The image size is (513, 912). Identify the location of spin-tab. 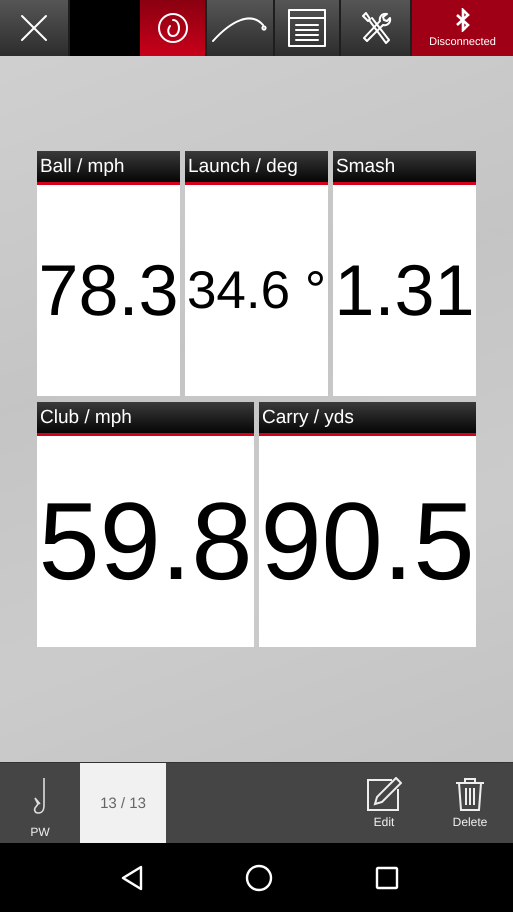
(173, 28).